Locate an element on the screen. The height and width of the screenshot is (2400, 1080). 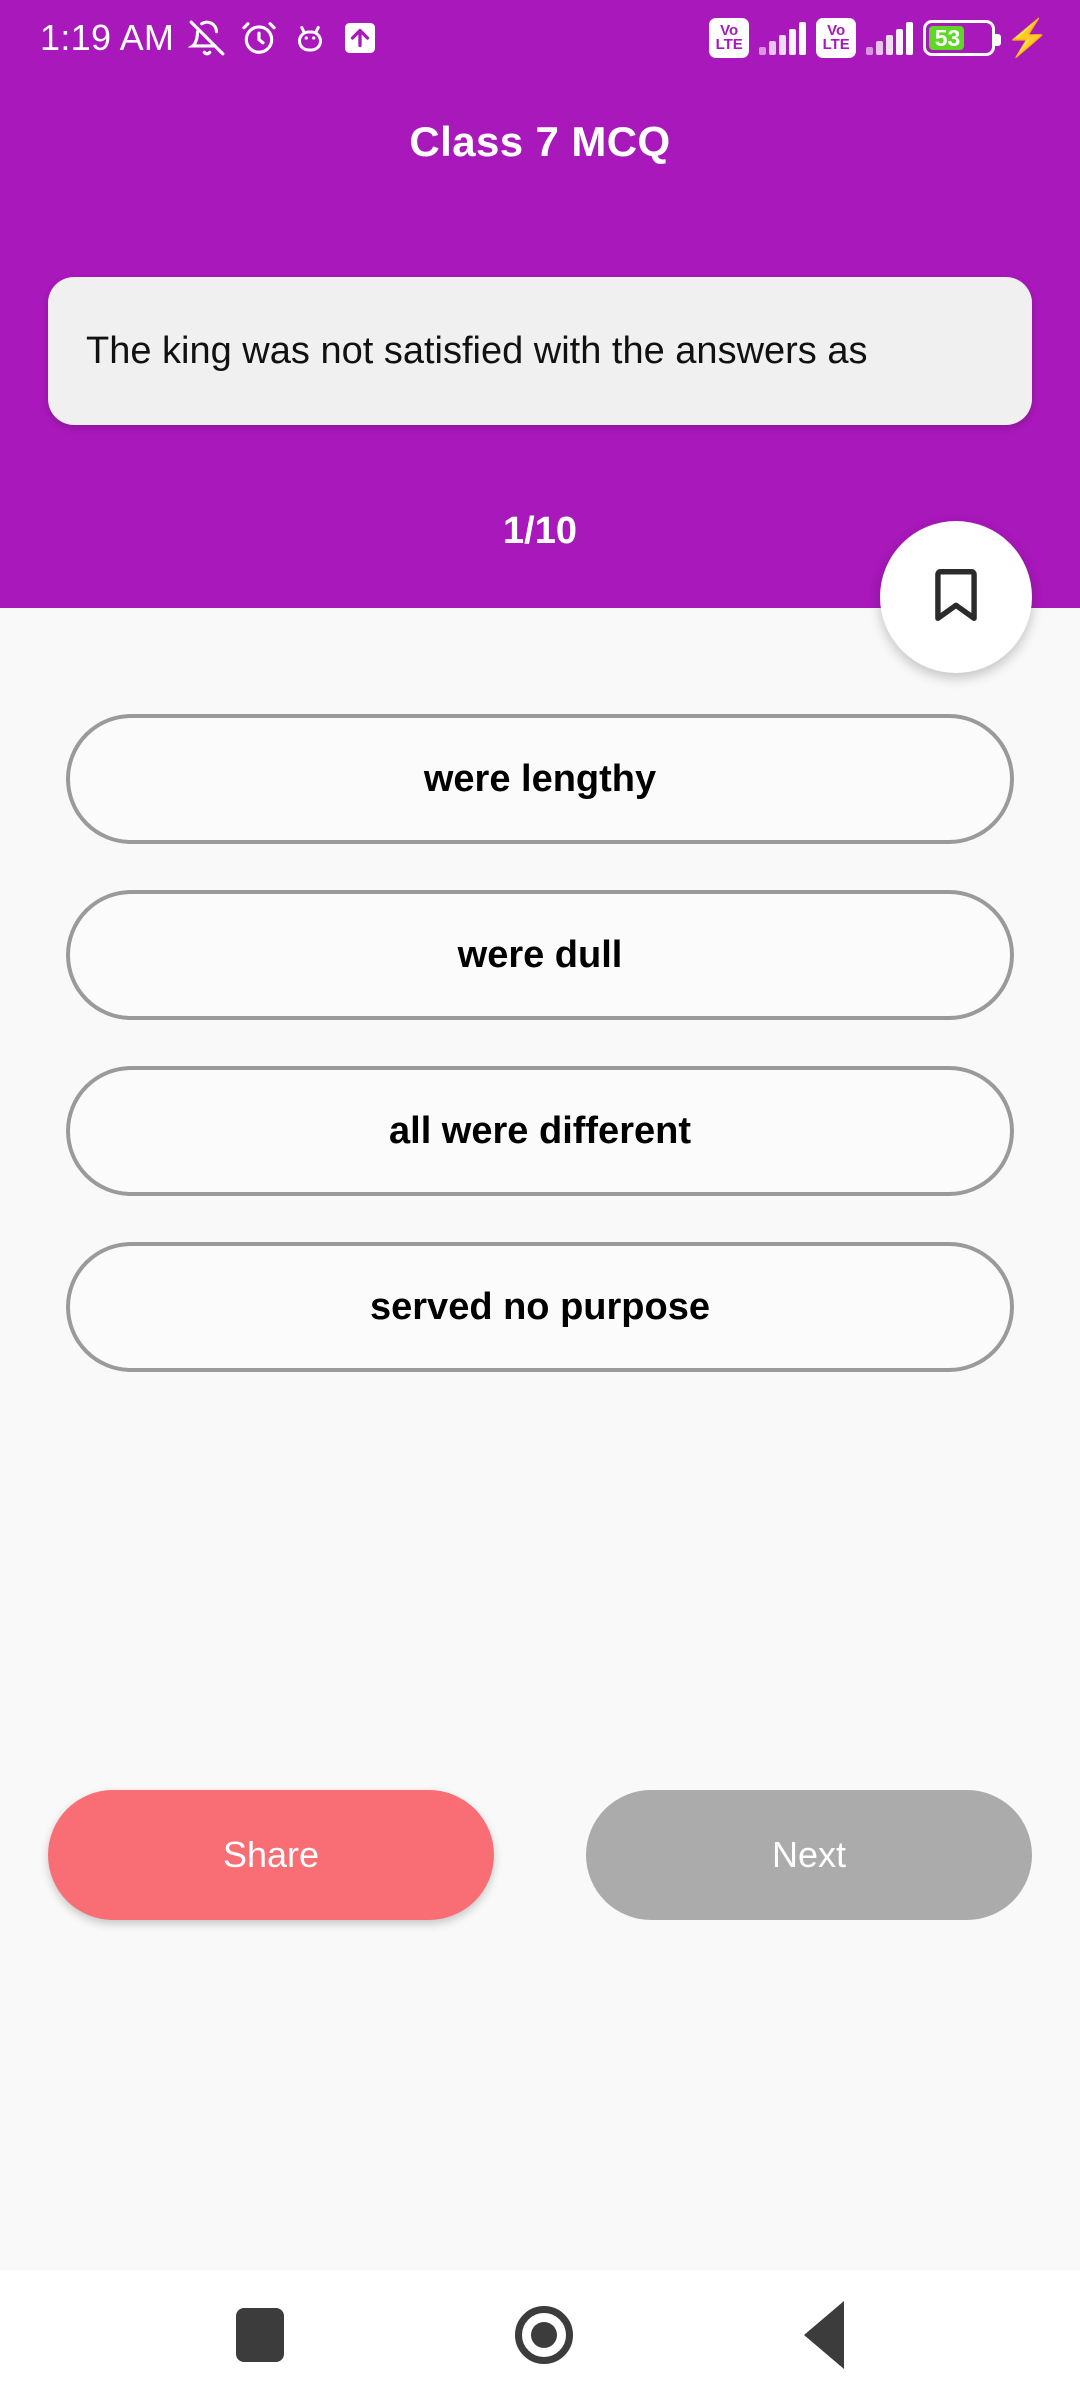
volte-sim1-icon: Vo LTE is located at coordinates (729, 38).